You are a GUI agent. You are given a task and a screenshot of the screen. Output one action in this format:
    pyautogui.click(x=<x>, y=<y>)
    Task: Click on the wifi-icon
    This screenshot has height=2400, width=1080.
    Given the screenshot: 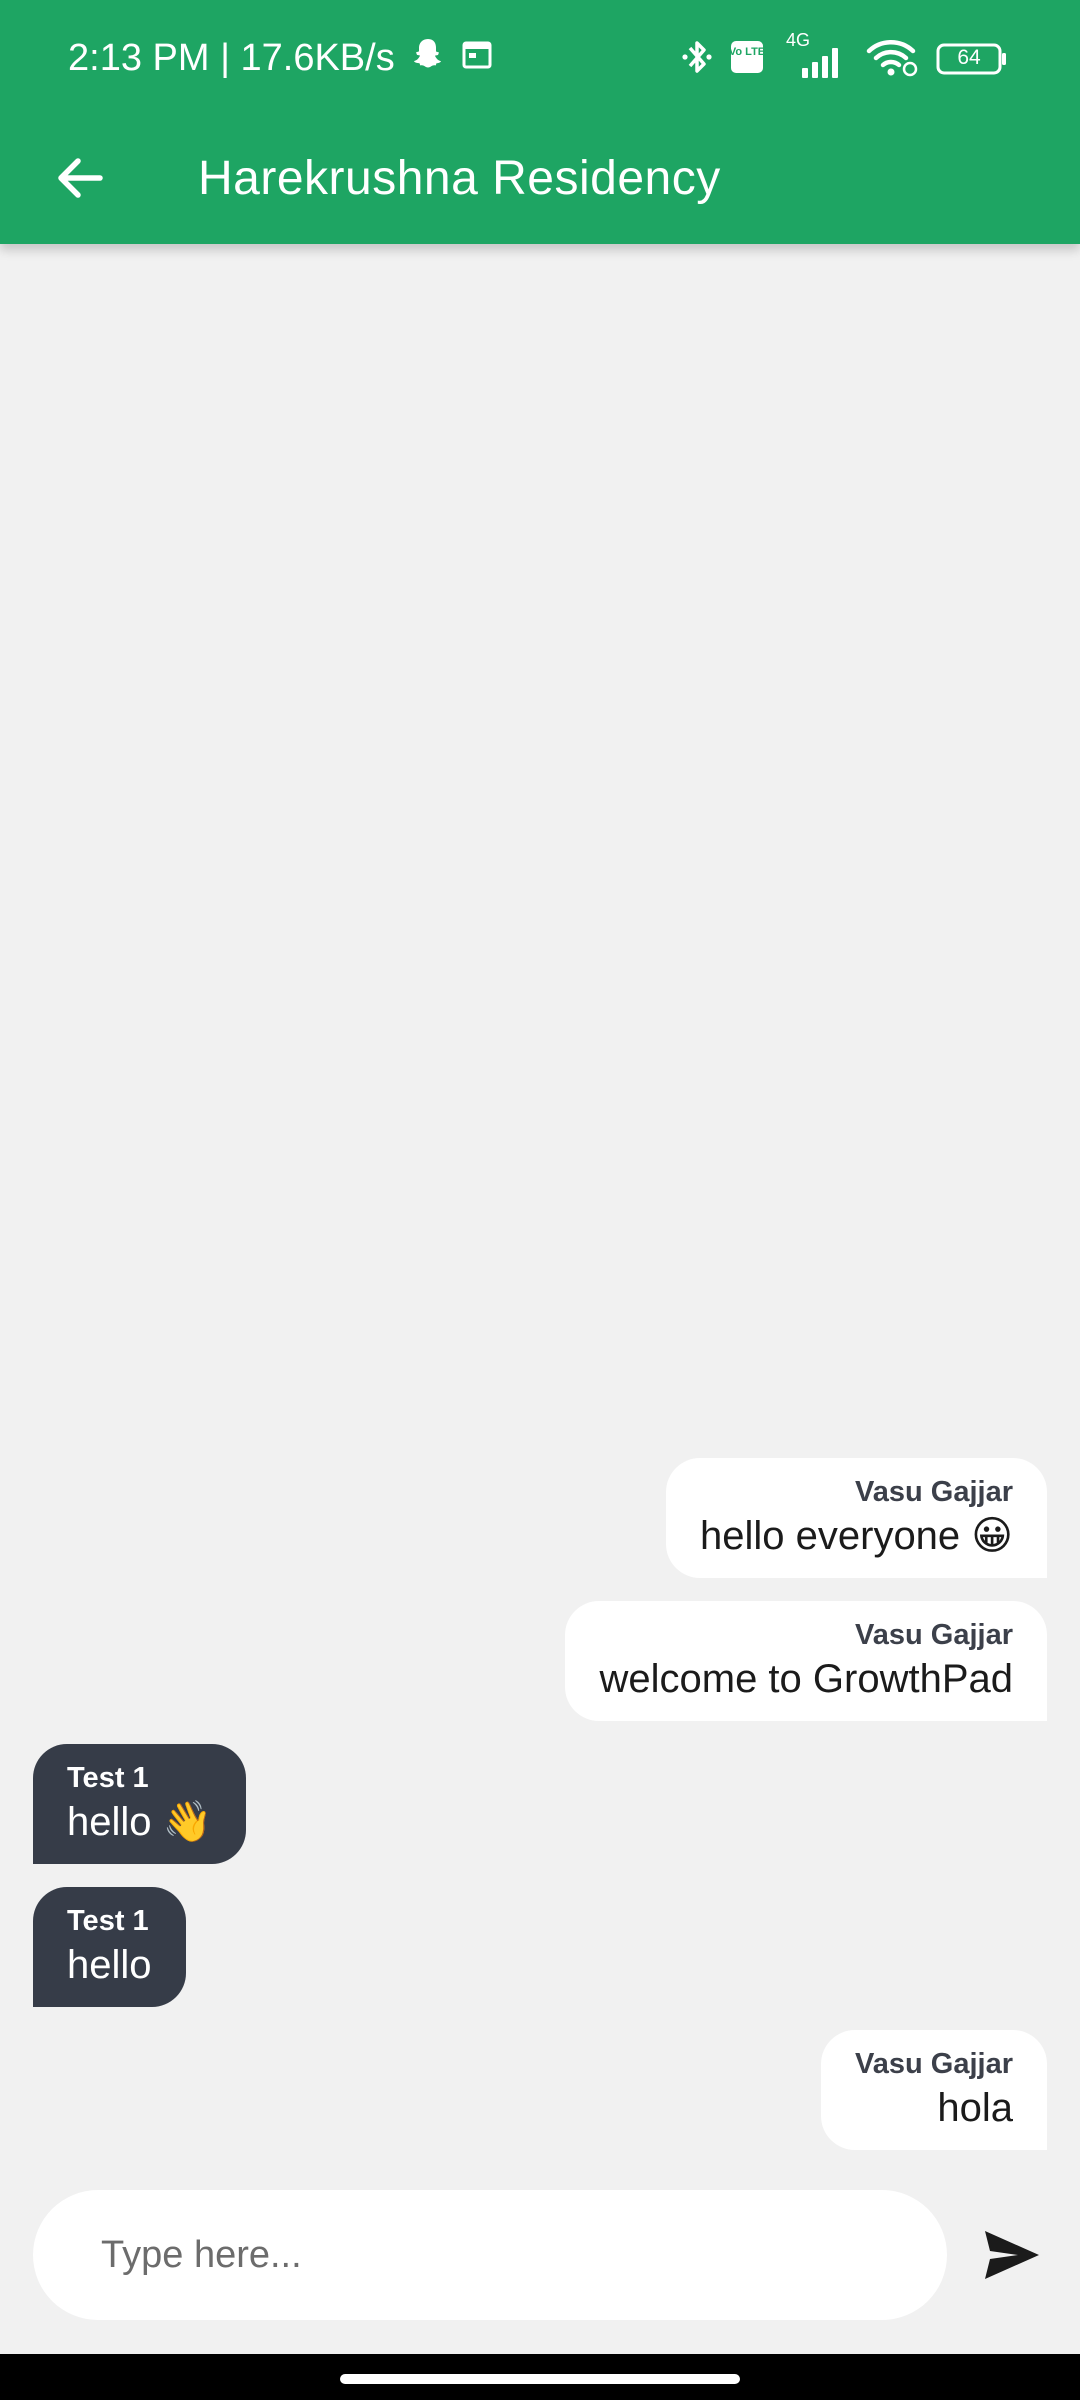 What is the action you would take?
    pyautogui.click(x=892, y=59)
    